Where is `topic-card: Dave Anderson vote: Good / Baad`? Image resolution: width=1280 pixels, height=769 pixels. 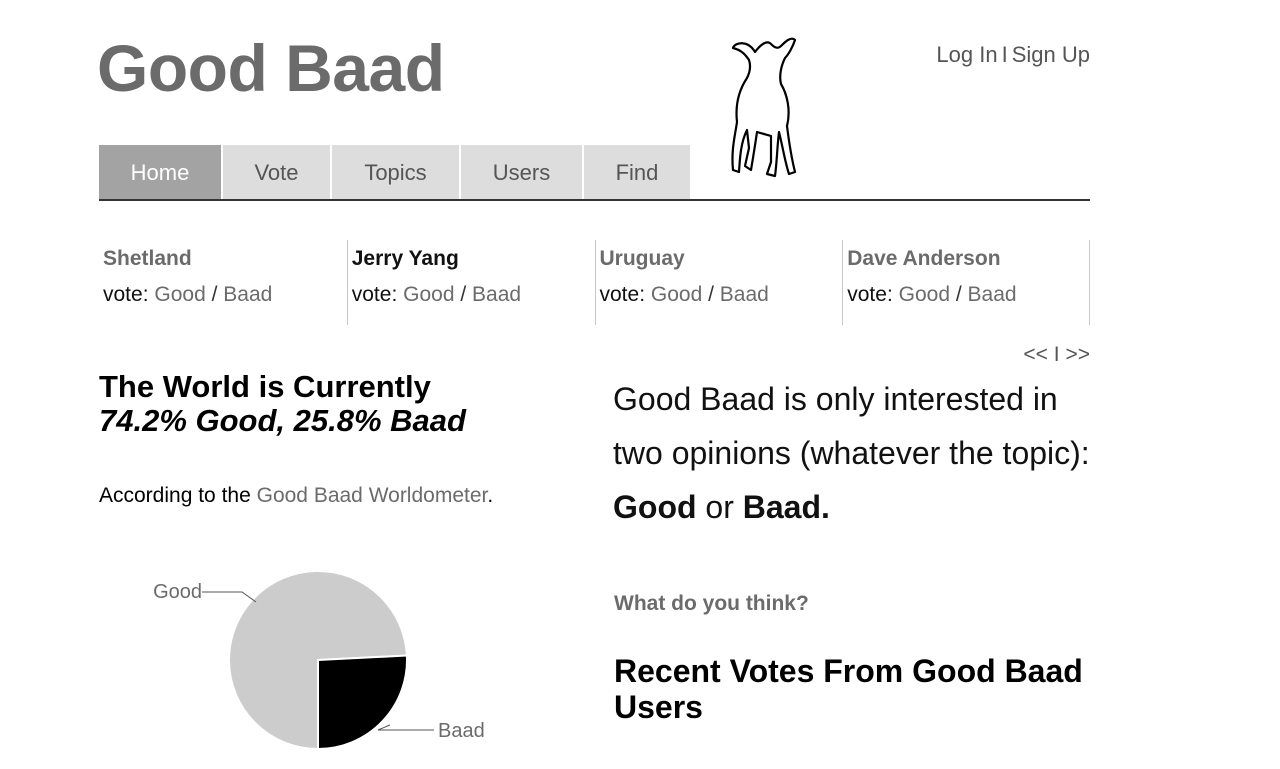 topic-card: Dave Anderson vote: Good / Baad is located at coordinates (966, 282).